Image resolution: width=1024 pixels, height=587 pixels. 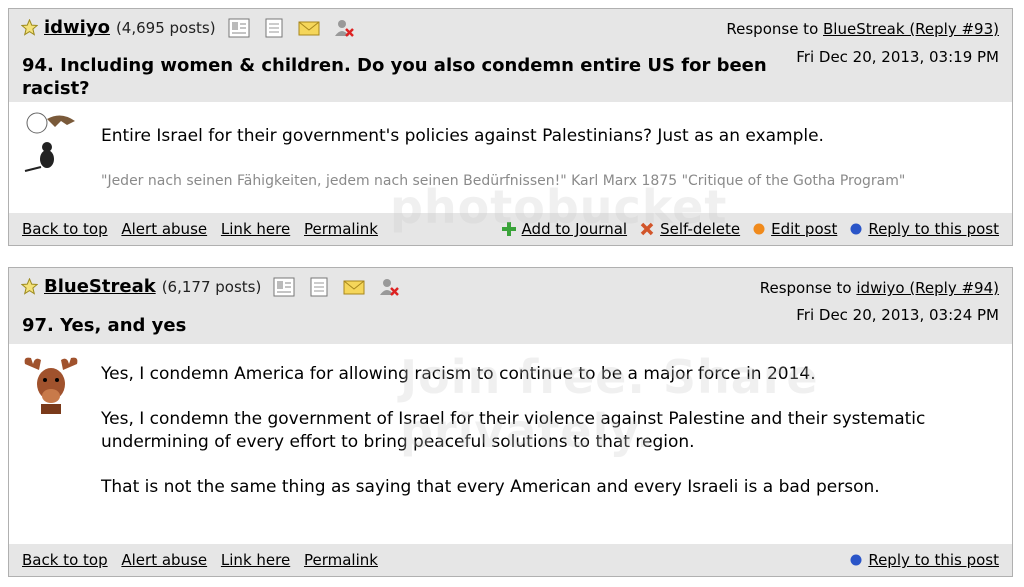 I want to click on post-count: (6,177 posts), so click(x=211, y=286).